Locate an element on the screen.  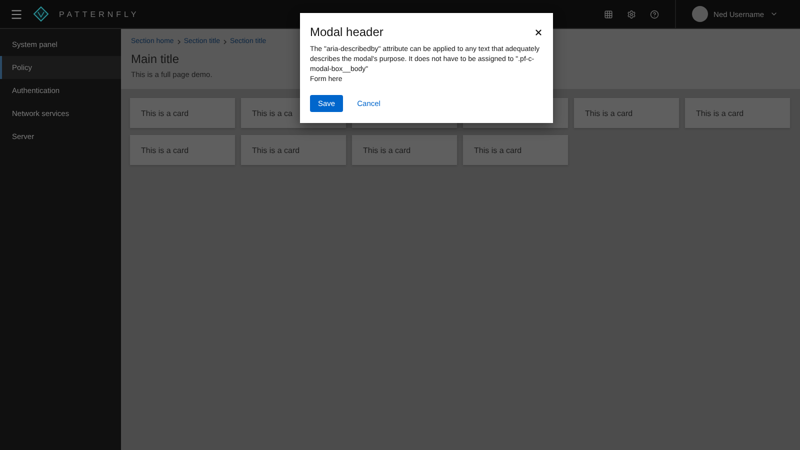
menu-icon is located at coordinates (16, 14).